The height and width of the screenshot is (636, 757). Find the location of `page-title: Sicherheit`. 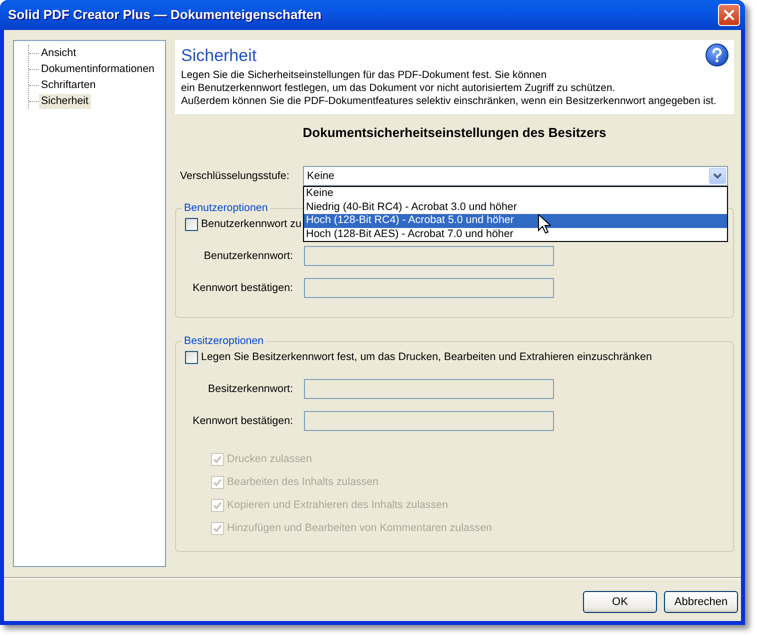

page-title: Sicherheit is located at coordinates (219, 56).